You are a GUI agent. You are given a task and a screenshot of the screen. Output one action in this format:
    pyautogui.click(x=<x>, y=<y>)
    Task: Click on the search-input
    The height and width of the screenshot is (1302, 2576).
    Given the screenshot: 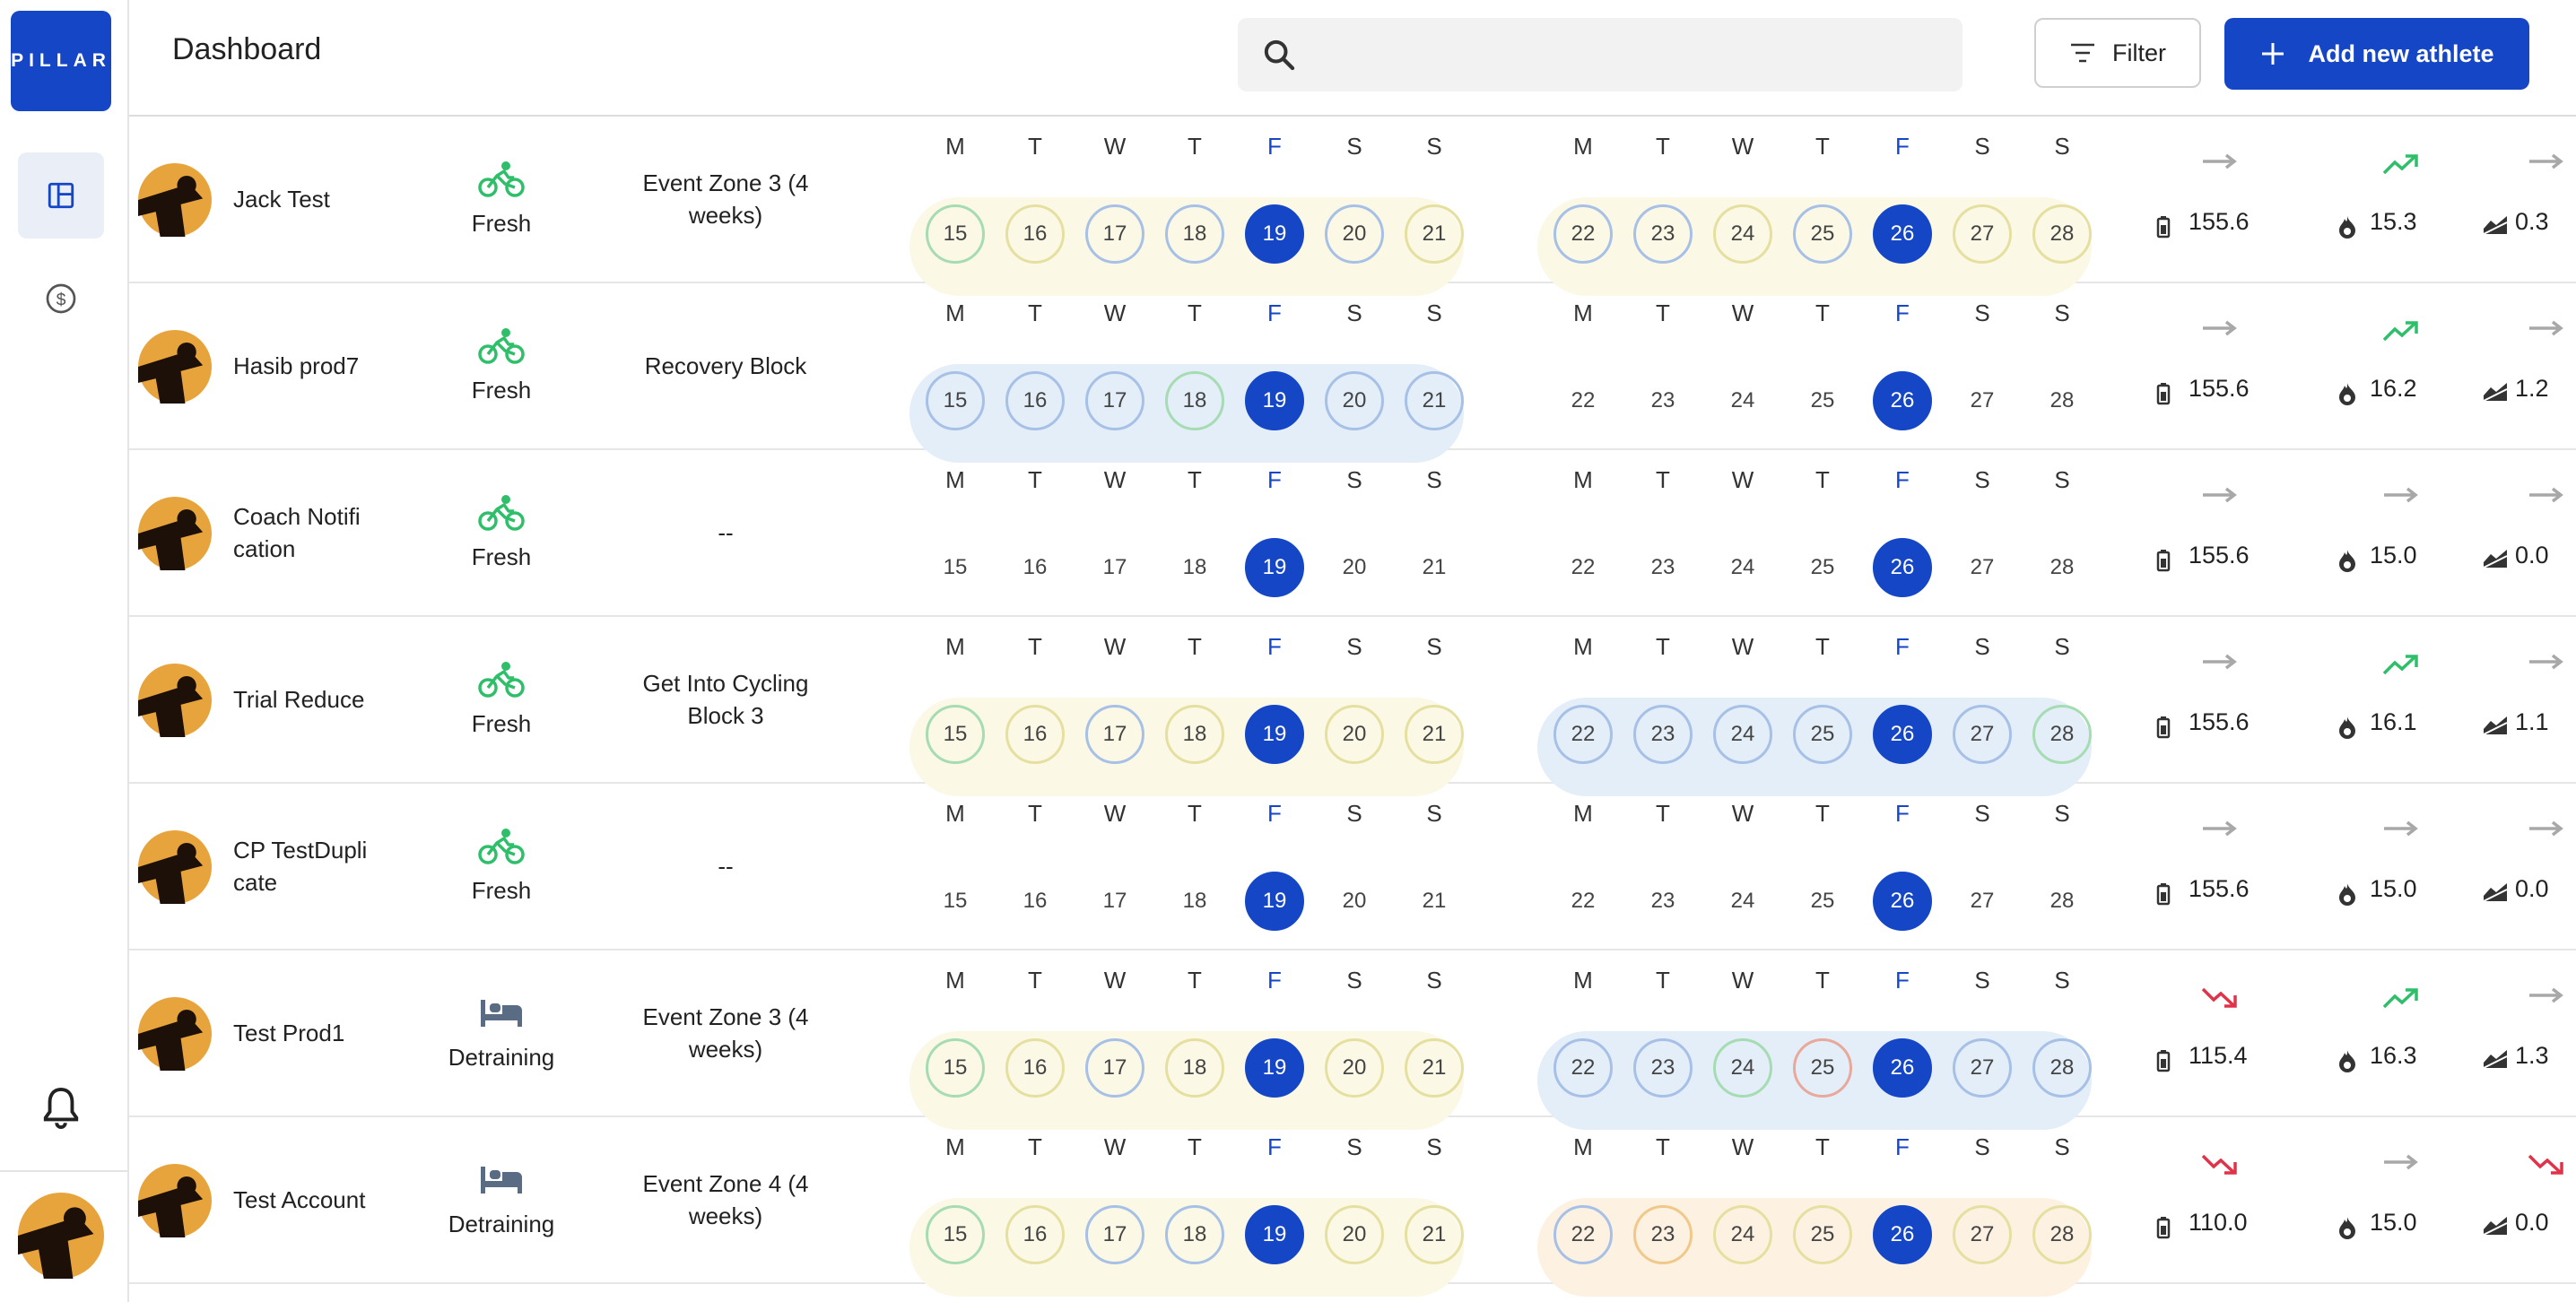 What is the action you would take?
    pyautogui.click(x=1626, y=55)
    